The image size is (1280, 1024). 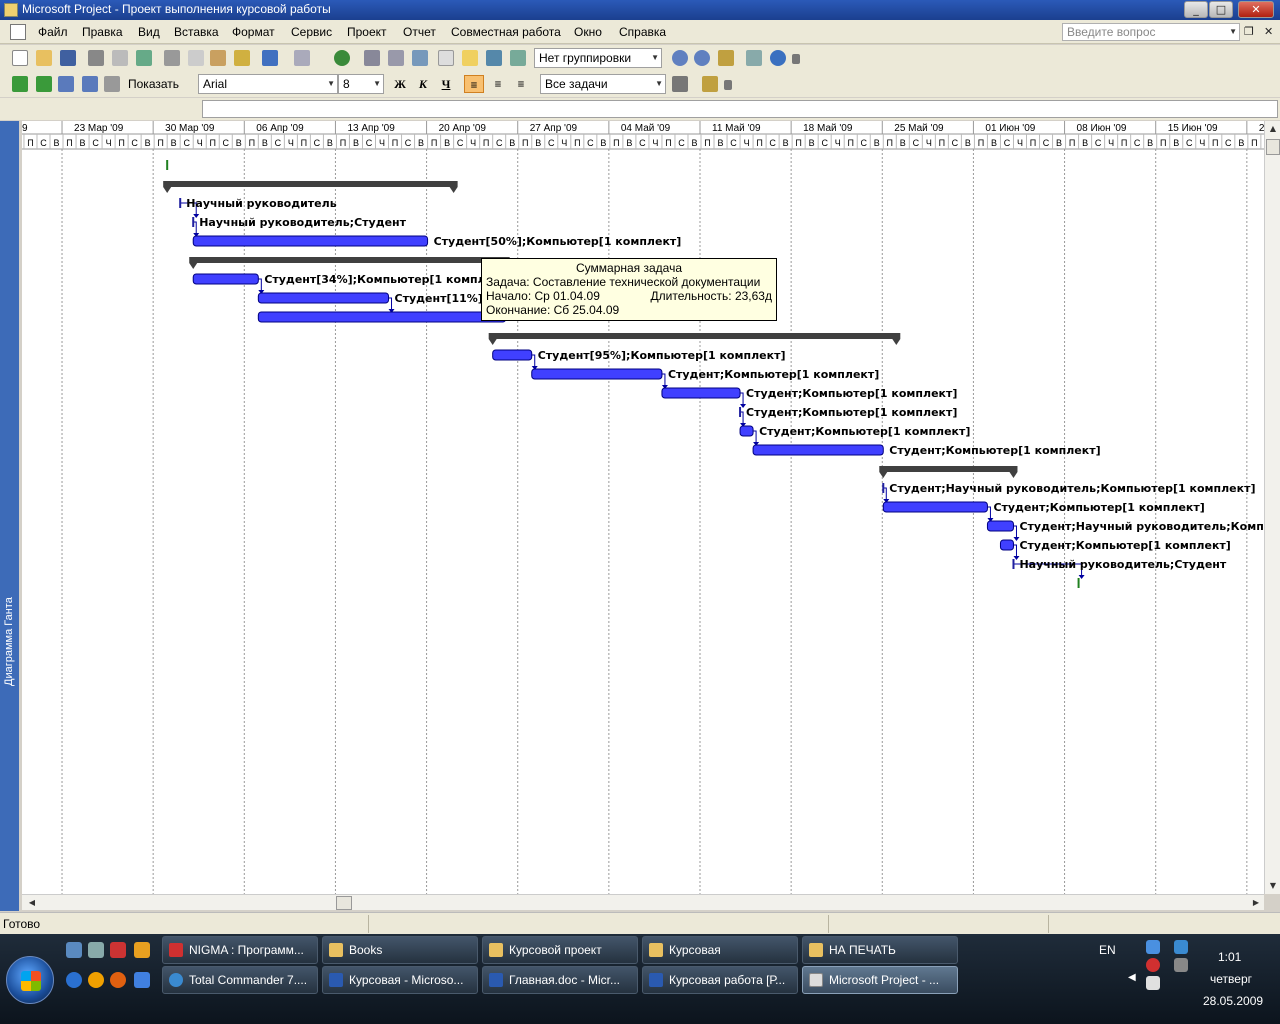 What do you see at coordinates (474, 84) in the screenshot?
I see `align-left-button: ≡` at bounding box center [474, 84].